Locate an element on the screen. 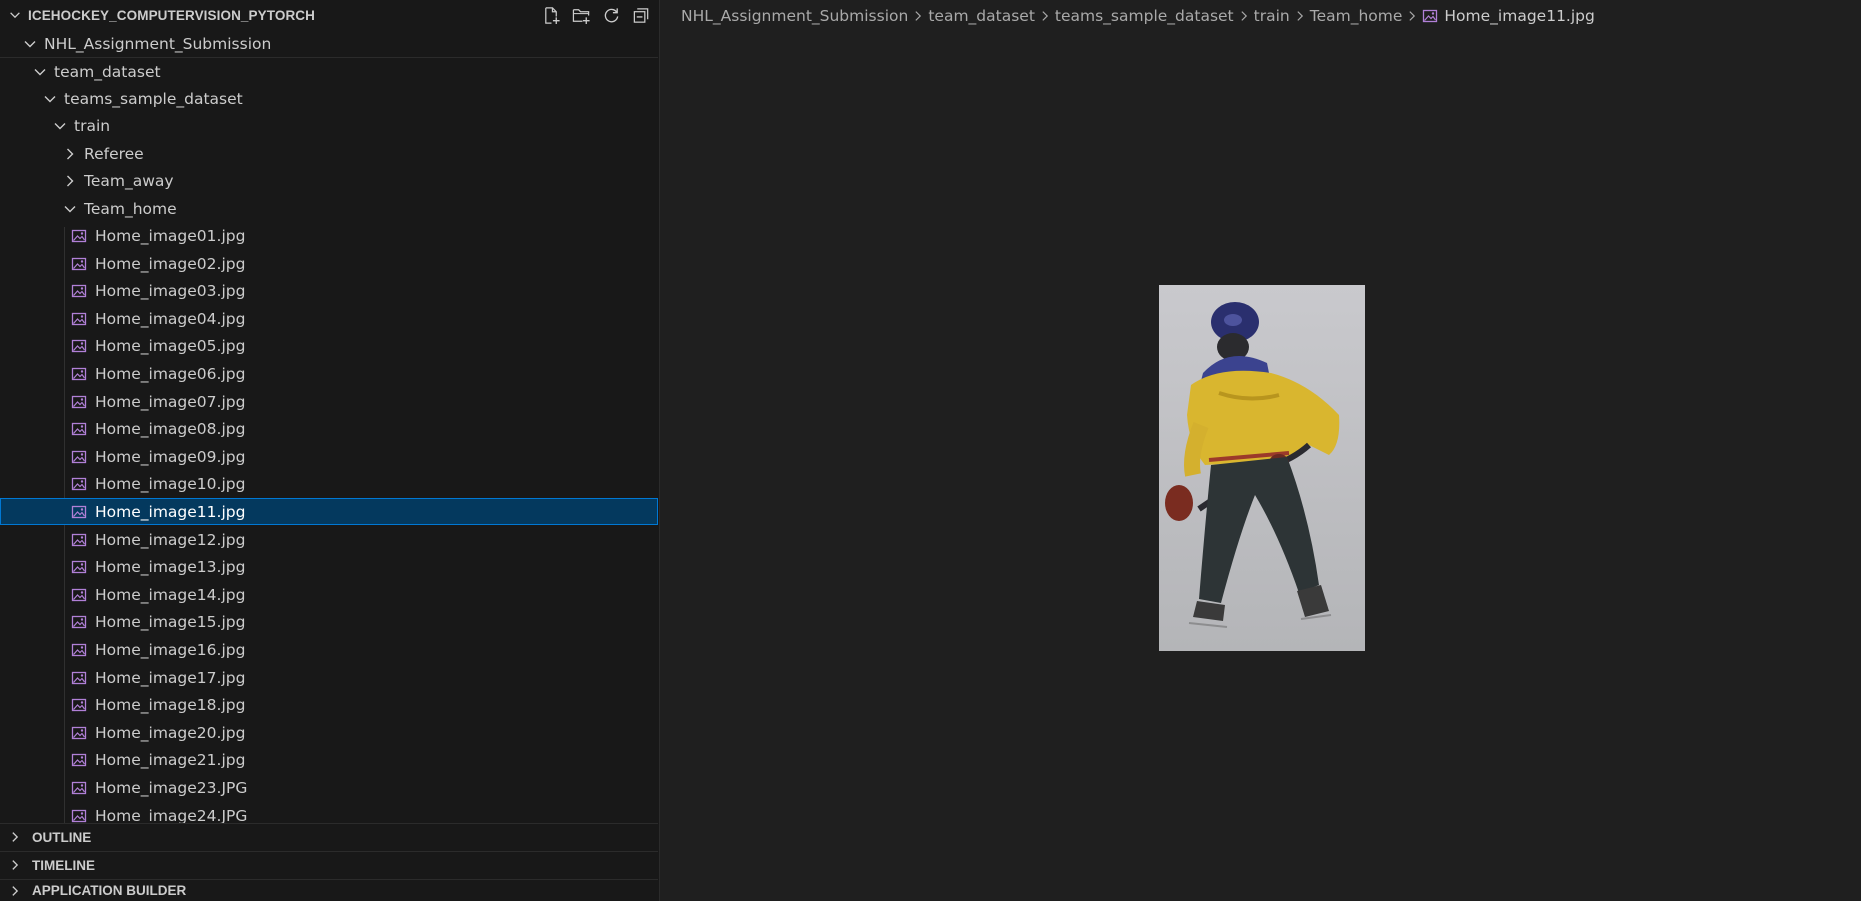 Image resolution: width=1861 pixels, height=901 pixels. tree-file-item: Home_image08.jpg is located at coordinates (329, 428).